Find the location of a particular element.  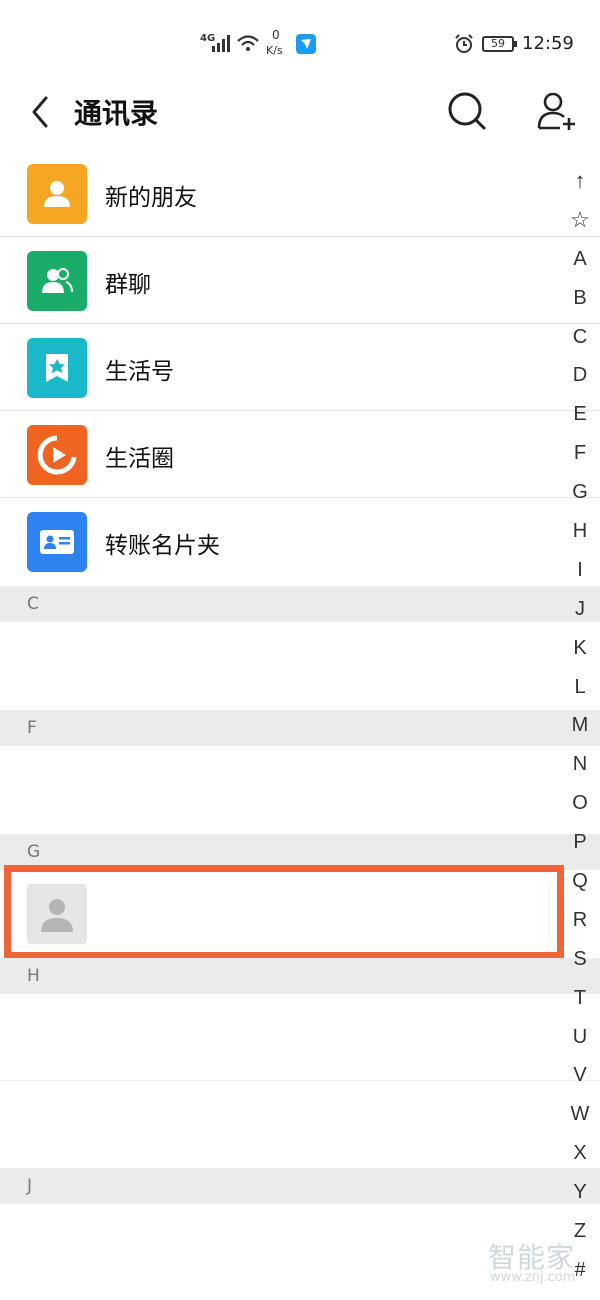

index-letter: M is located at coordinates (580, 725).